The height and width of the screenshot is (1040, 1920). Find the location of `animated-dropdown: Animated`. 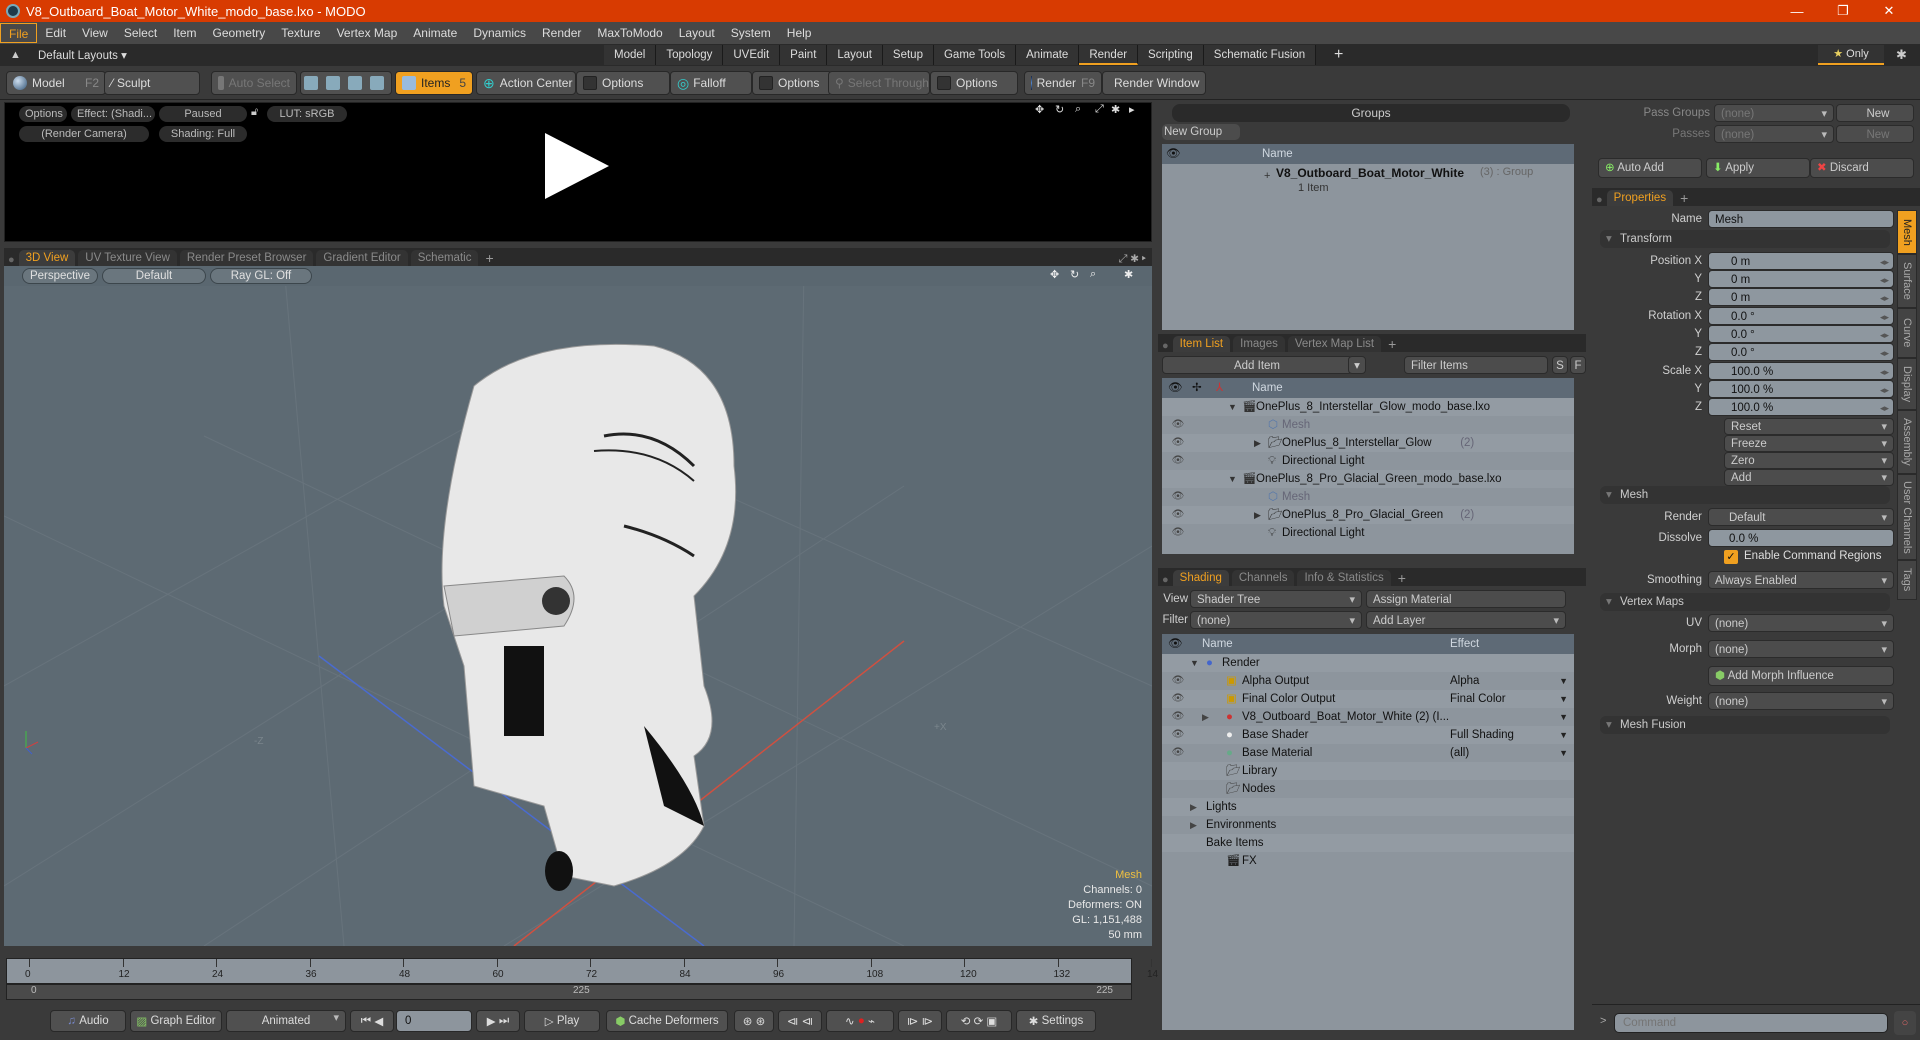

animated-dropdown: Animated is located at coordinates (286, 1021).